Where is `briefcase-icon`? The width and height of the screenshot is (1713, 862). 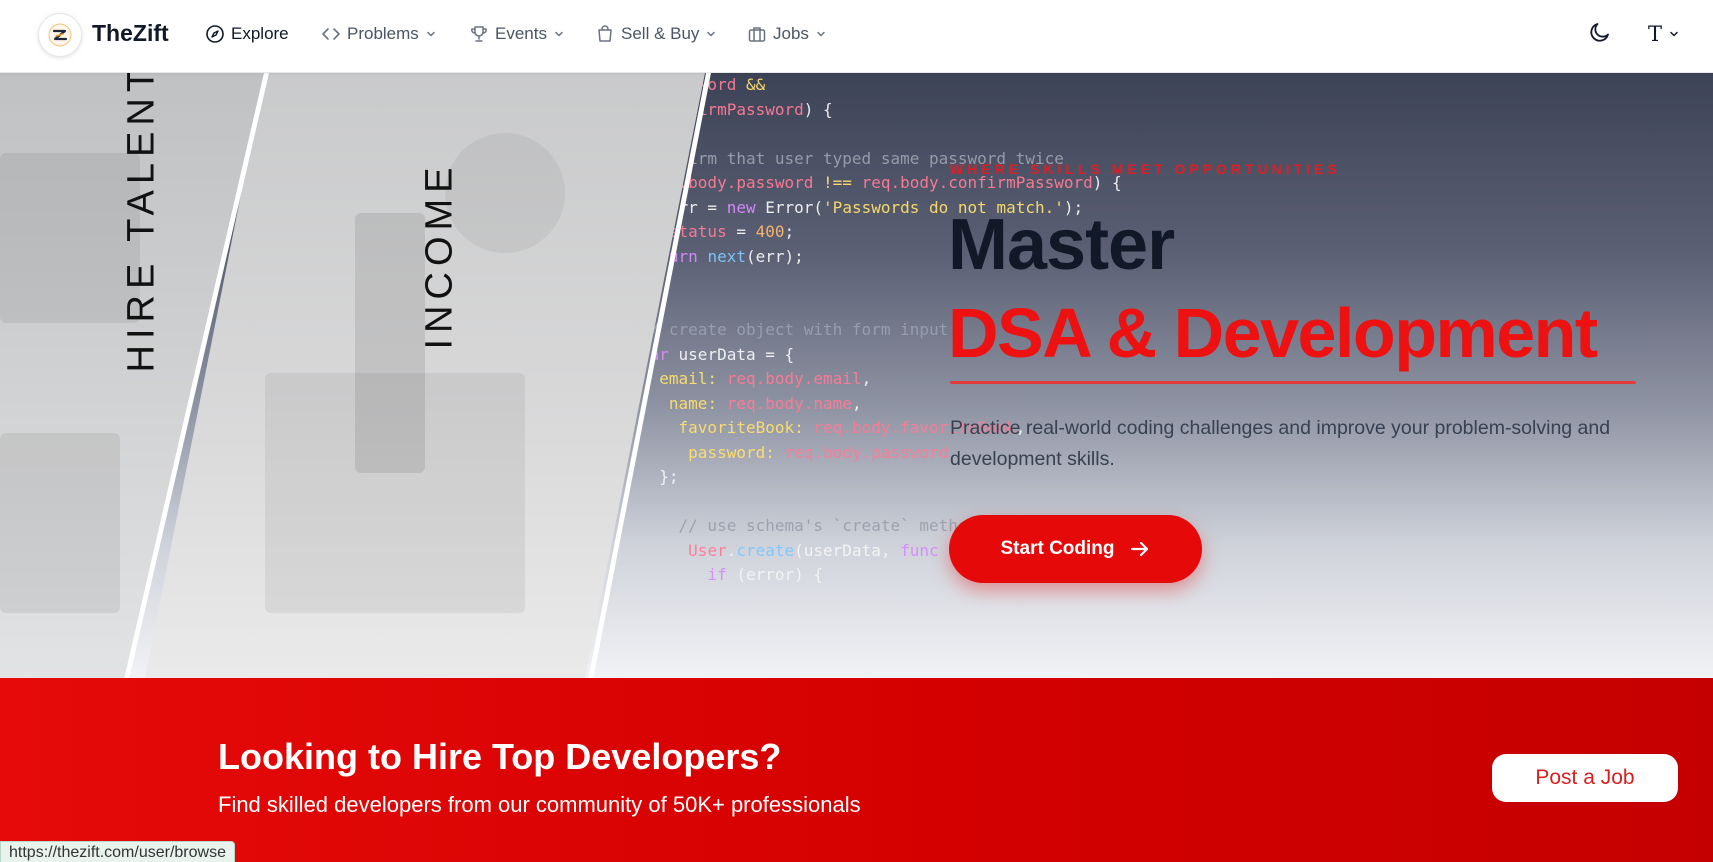 briefcase-icon is located at coordinates (757, 34).